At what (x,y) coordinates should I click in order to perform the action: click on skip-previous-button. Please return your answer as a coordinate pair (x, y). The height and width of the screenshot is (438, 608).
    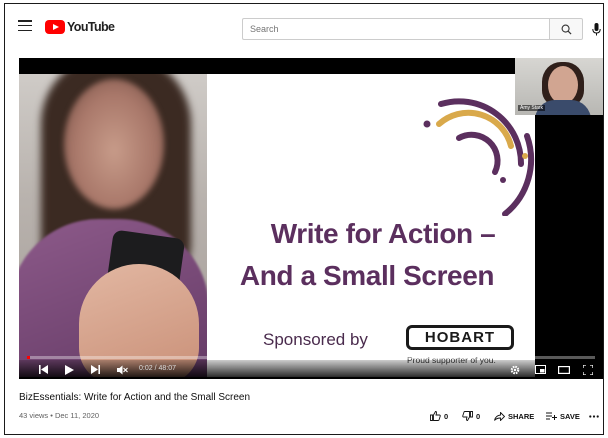
    Looking at the image, I should click on (43, 369).